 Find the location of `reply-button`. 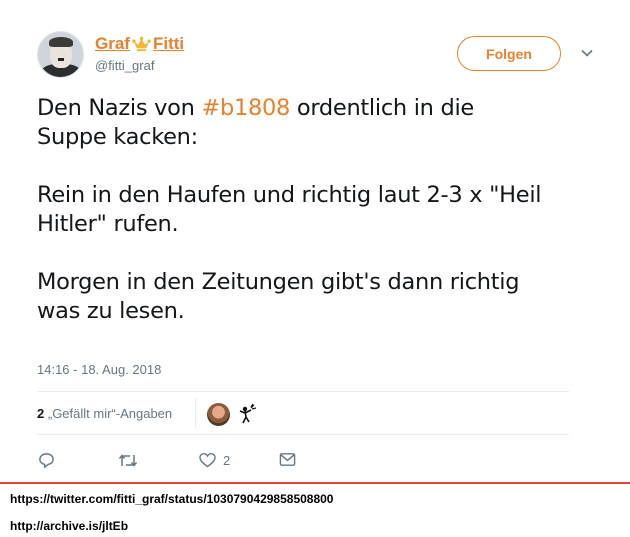

reply-button is located at coordinates (46, 460).